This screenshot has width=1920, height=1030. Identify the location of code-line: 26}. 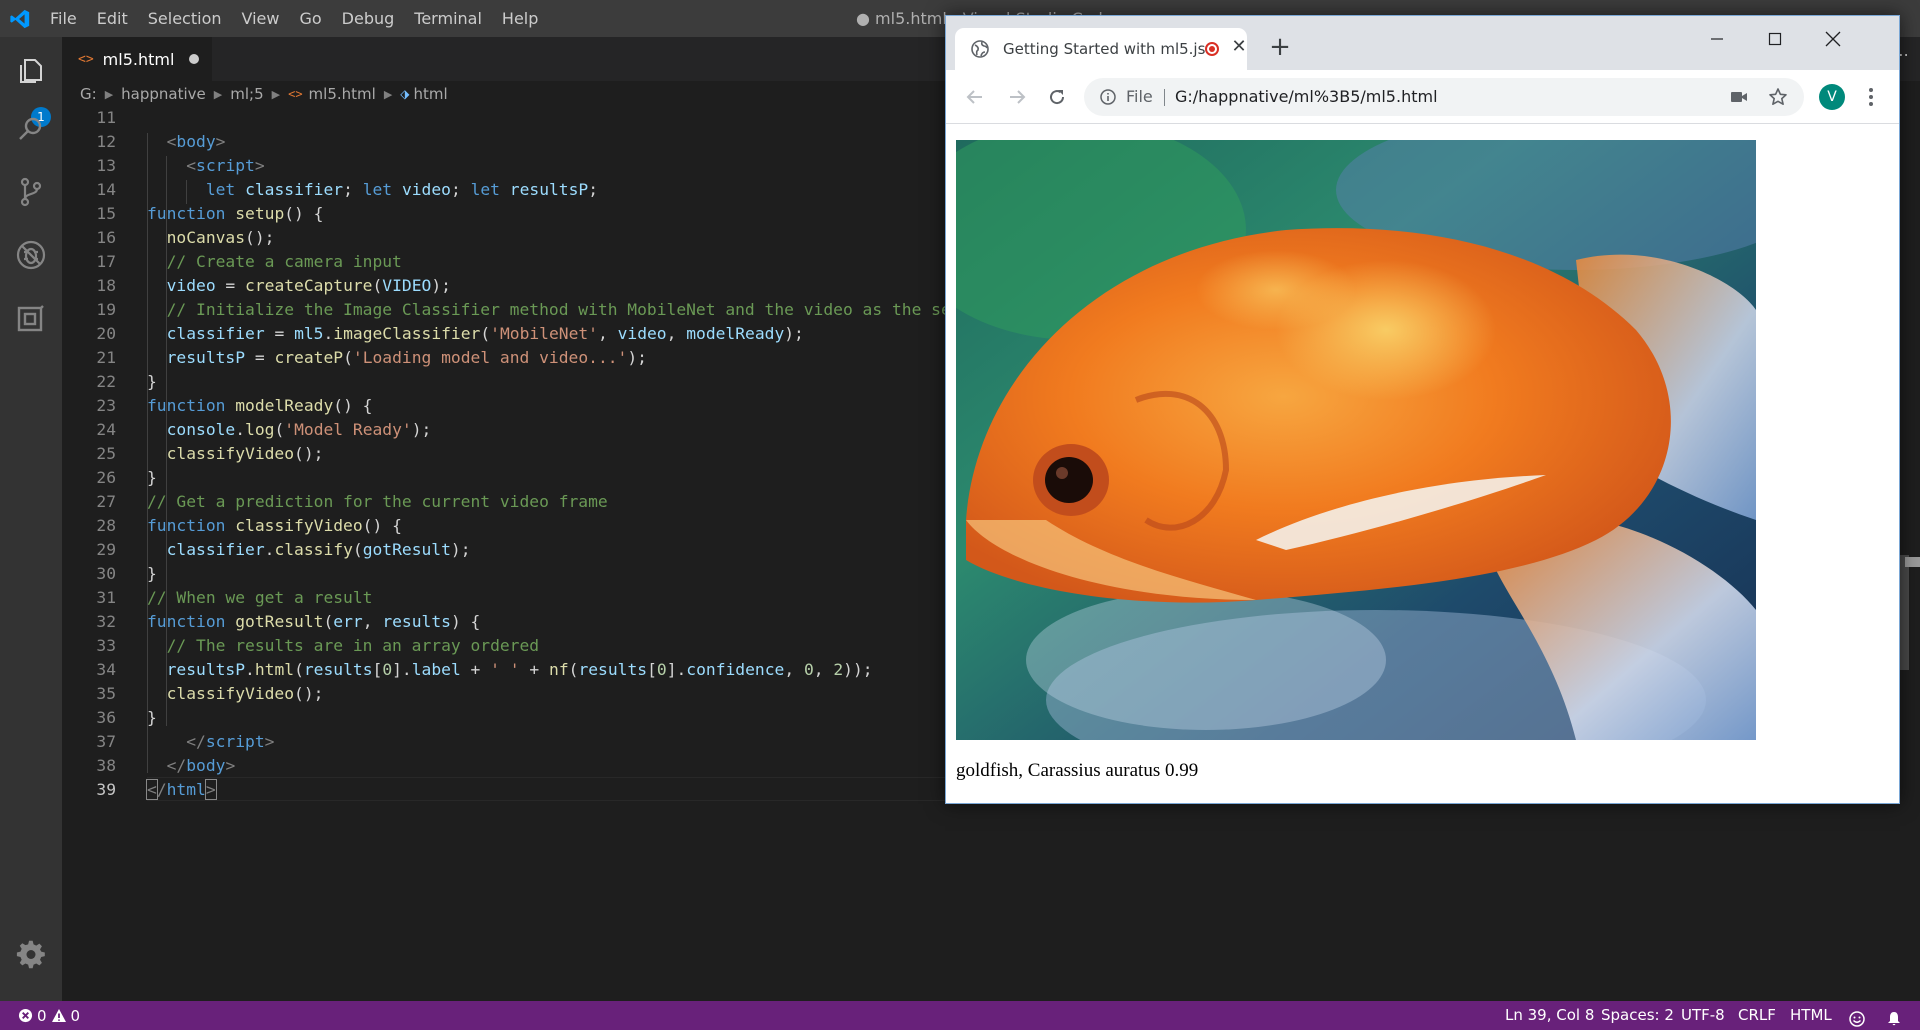
(126, 477).